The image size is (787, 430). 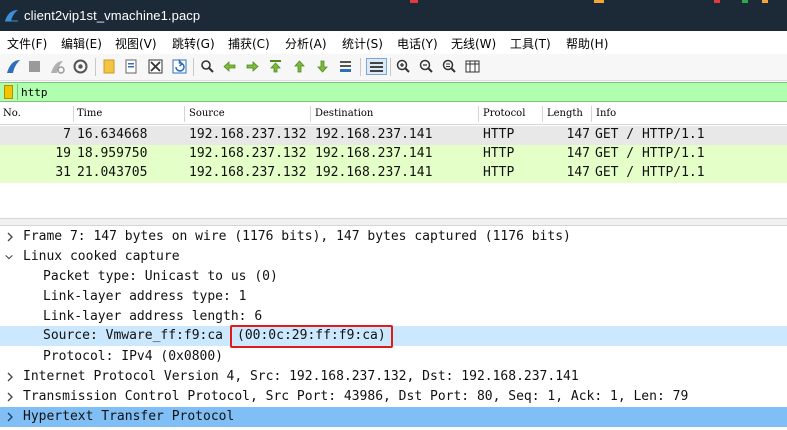 What do you see at coordinates (207, 113) in the screenshot?
I see `column-header-source: Source` at bounding box center [207, 113].